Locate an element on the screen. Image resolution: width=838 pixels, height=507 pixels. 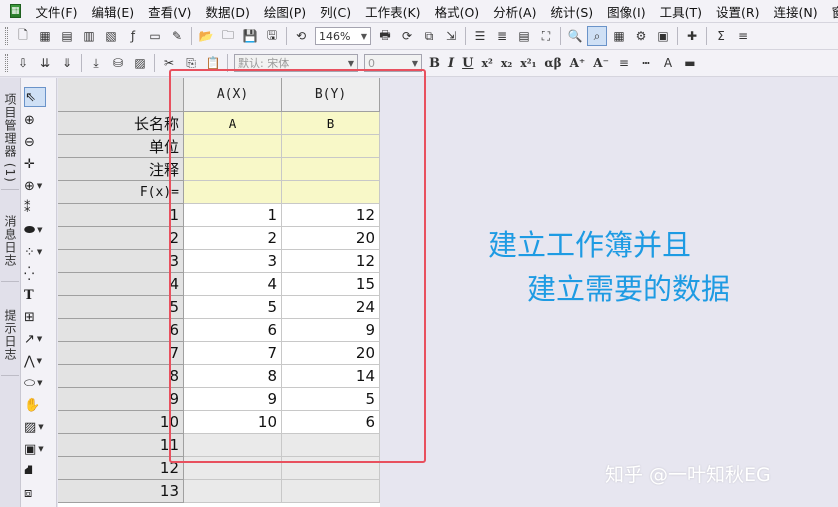
font-size-select: 0 ▼ is located at coordinates (393, 63).